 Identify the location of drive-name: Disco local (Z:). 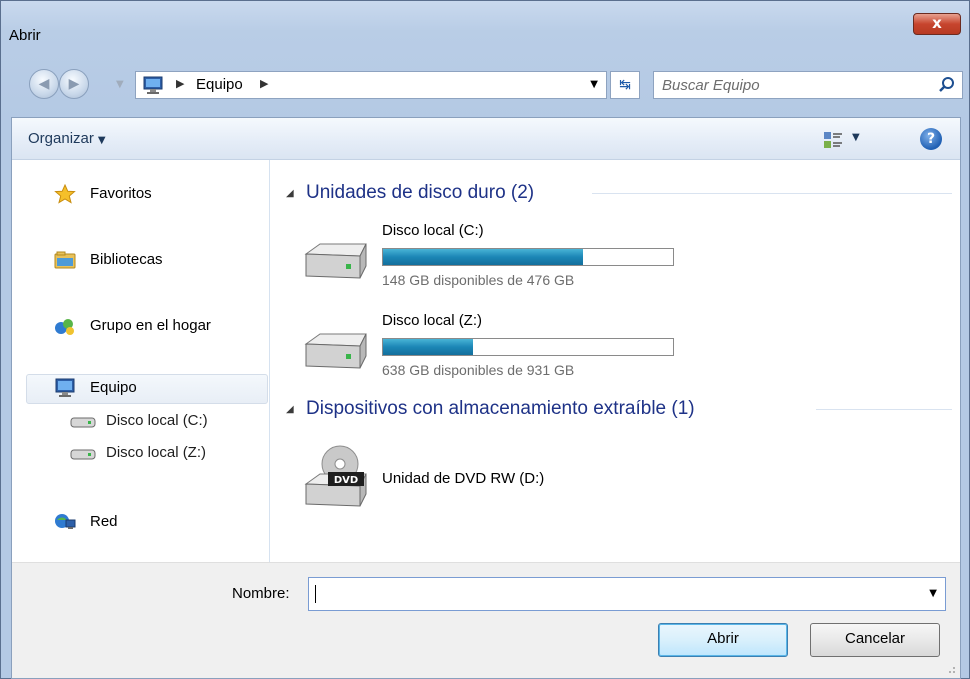
(432, 320).